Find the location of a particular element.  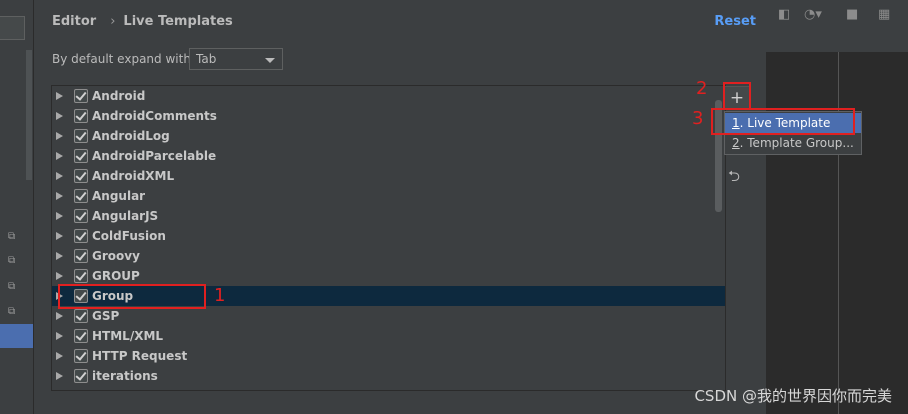

undo-icon: ⮌ is located at coordinates (734, 178).